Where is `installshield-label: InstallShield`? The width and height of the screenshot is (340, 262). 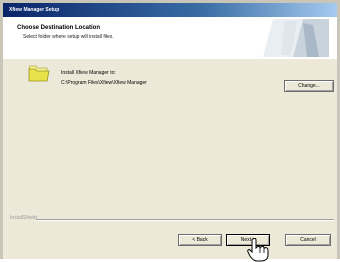 installshield-label: InstallShield is located at coordinates (23, 218).